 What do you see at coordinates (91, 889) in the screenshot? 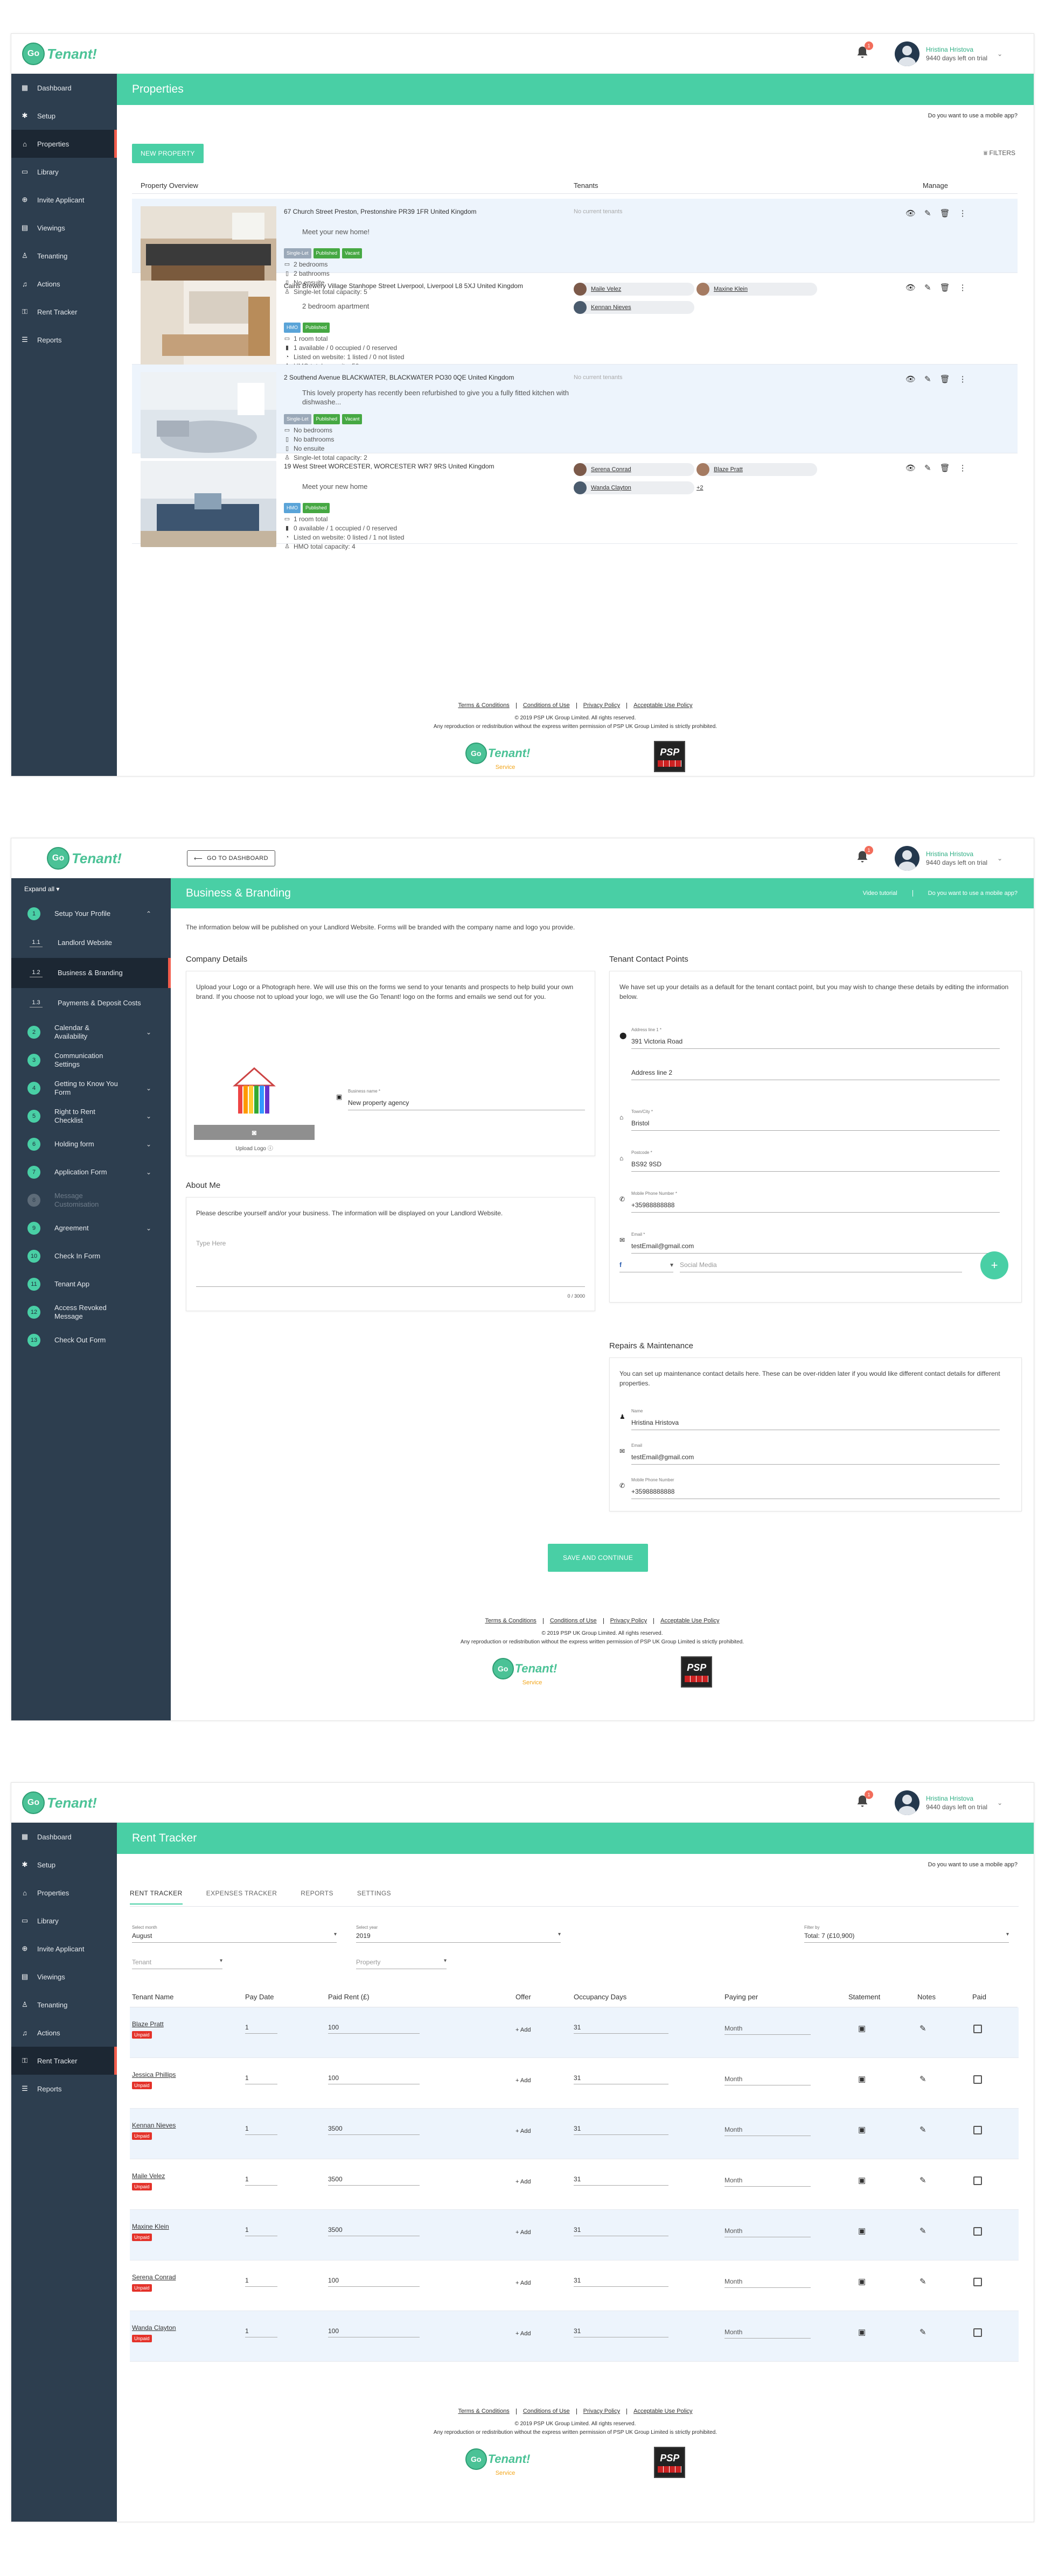
I see `expand-all-toggle: Expand all ▾` at bounding box center [91, 889].